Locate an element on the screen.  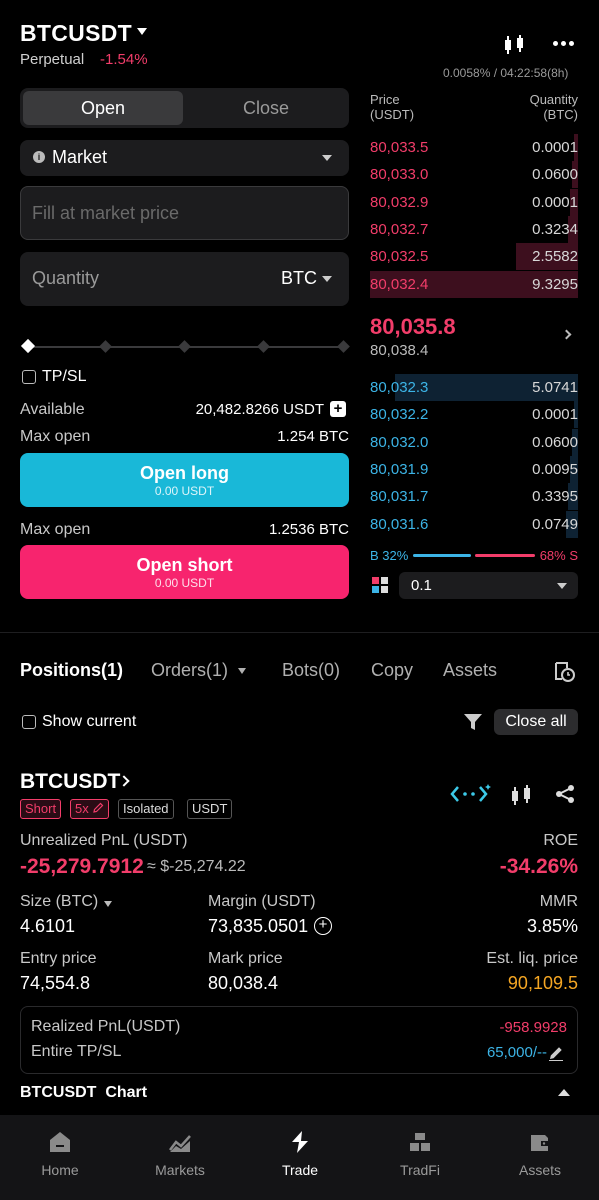
bid-row: 80,032.2 0.0001 is located at coordinates (474, 415).